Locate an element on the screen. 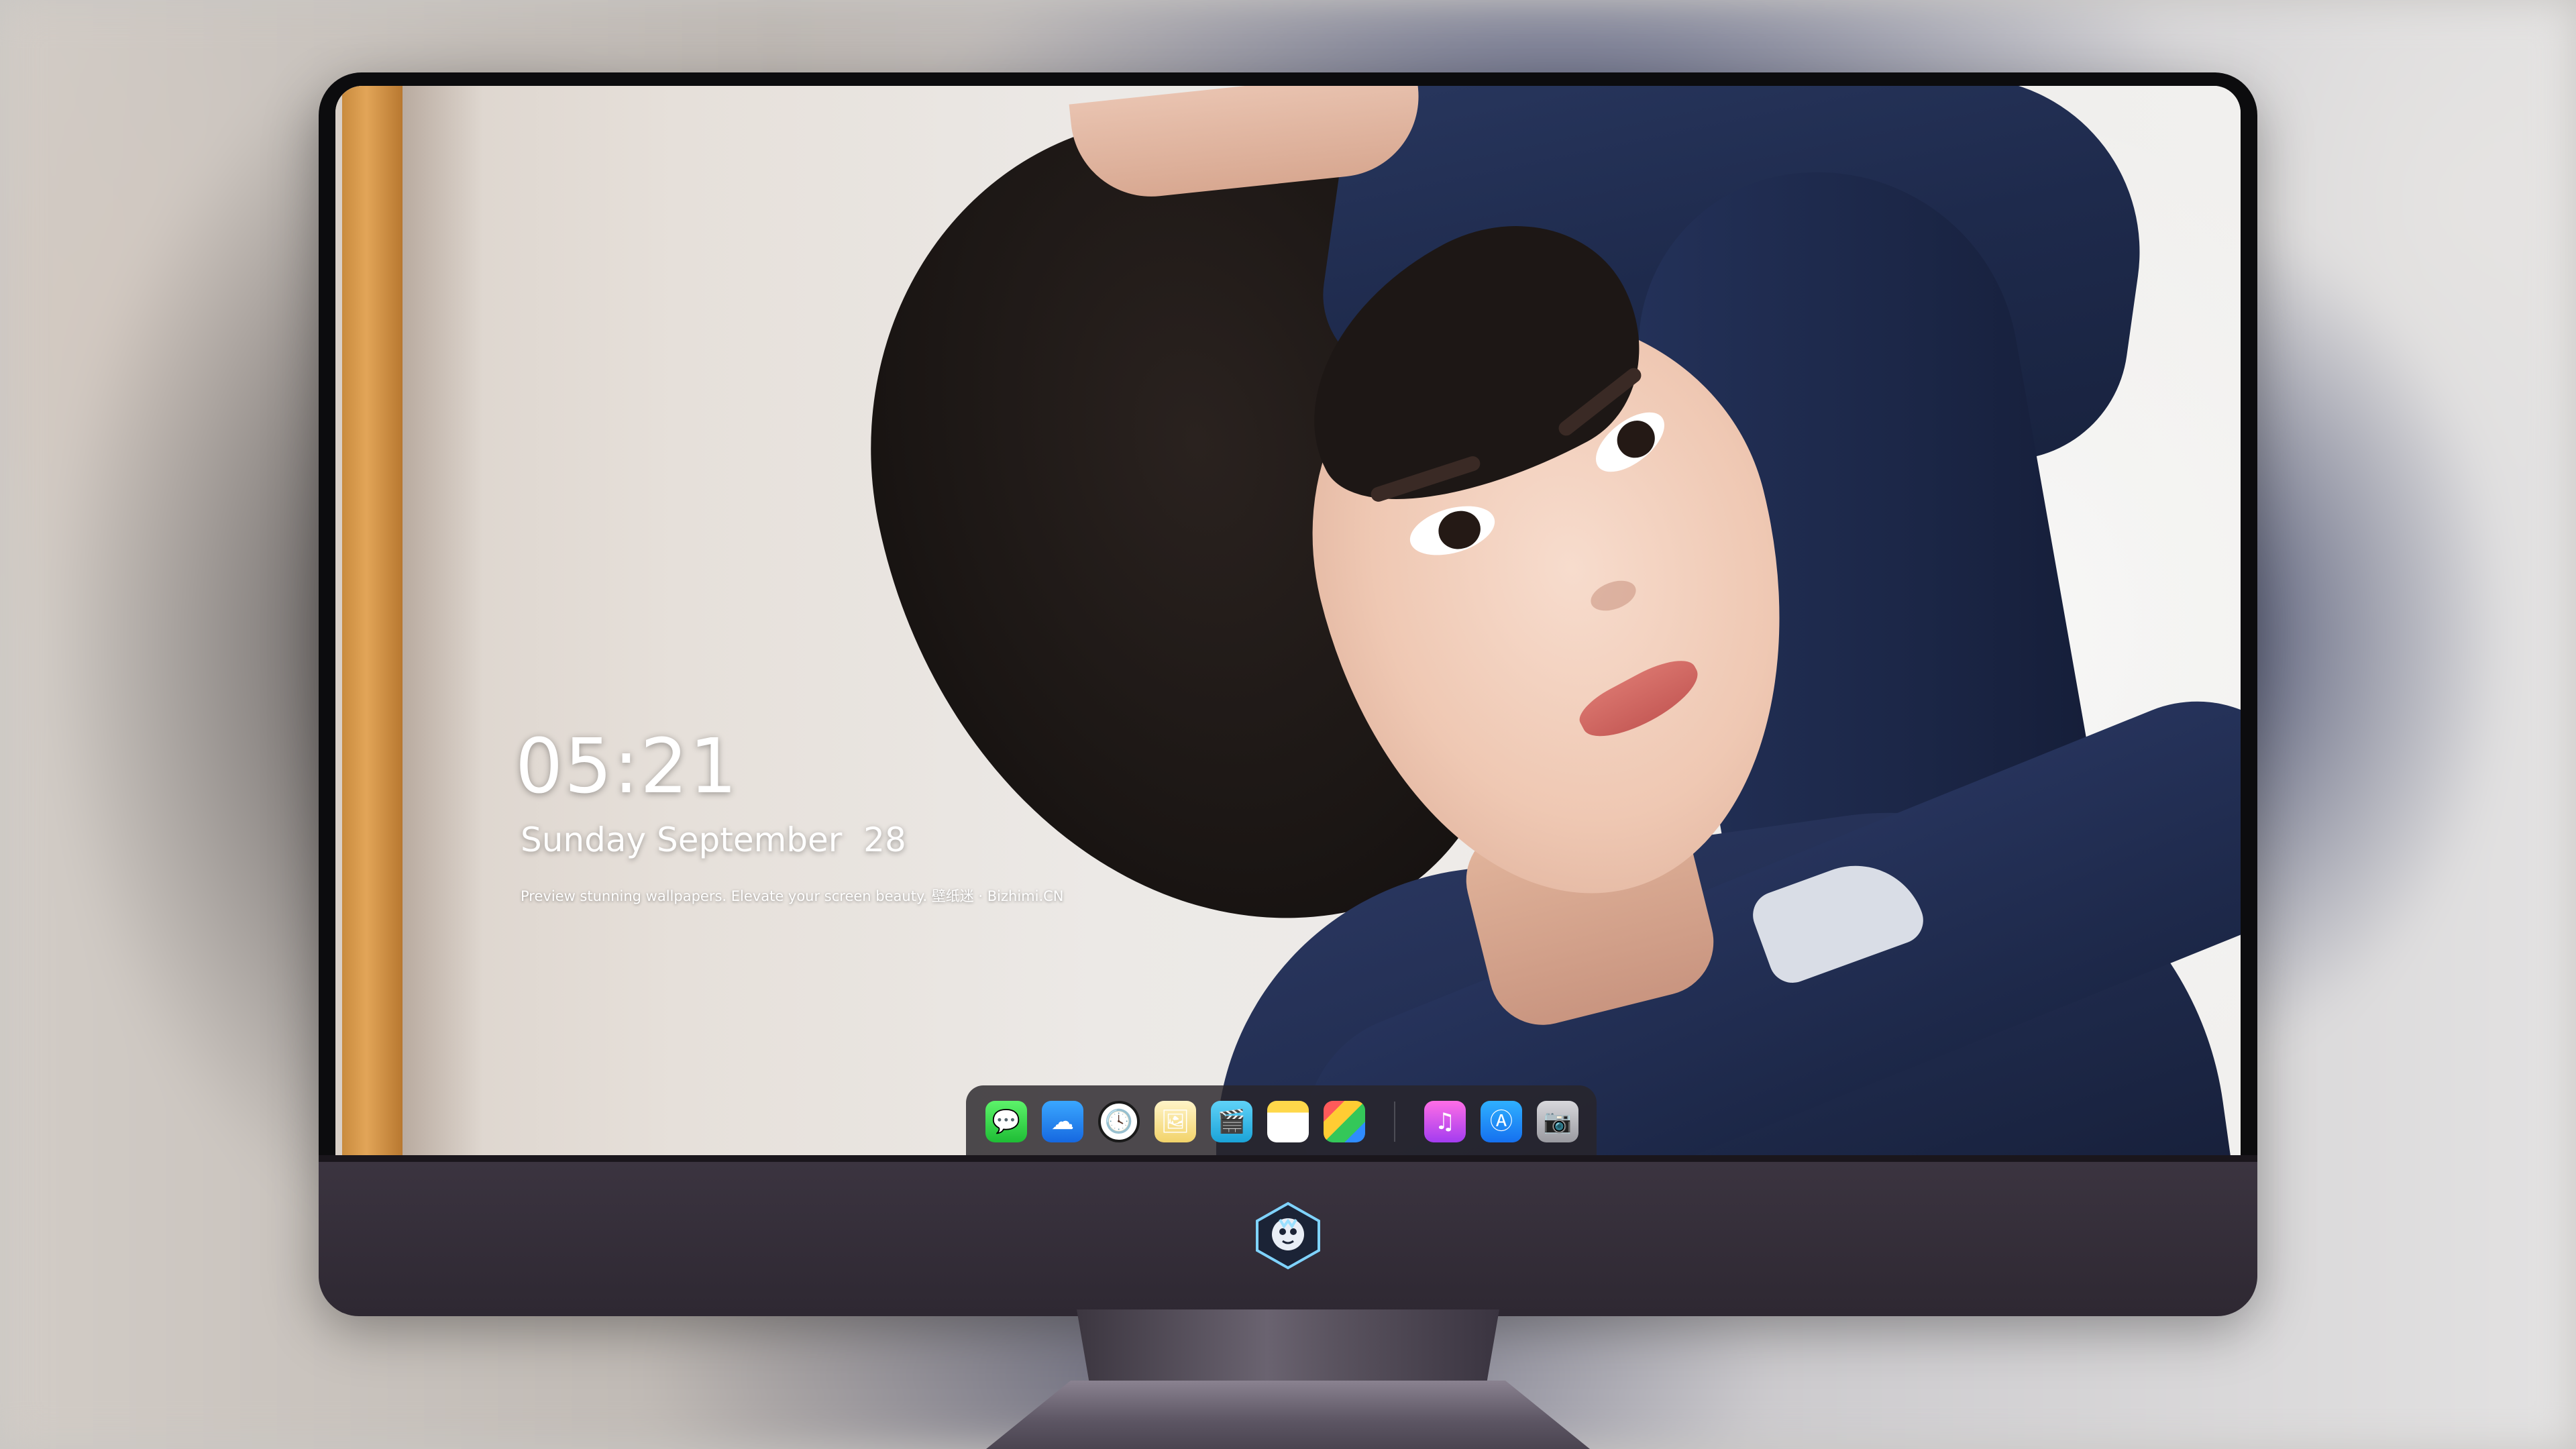 The height and width of the screenshot is (1449, 2576). lock-clock-time: 05:21 is located at coordinates (627, 766).